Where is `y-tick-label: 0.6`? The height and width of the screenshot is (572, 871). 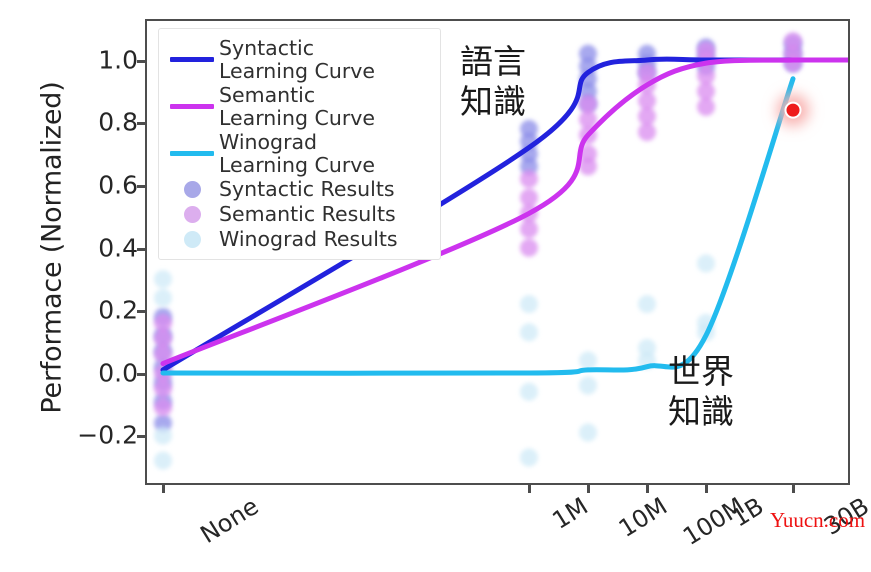
y-tick-label: 0.6 is located at coordinates (118, 185).